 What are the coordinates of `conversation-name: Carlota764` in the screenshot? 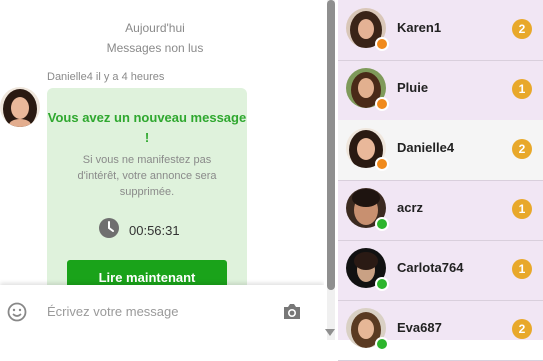 It's located at (430, 267).